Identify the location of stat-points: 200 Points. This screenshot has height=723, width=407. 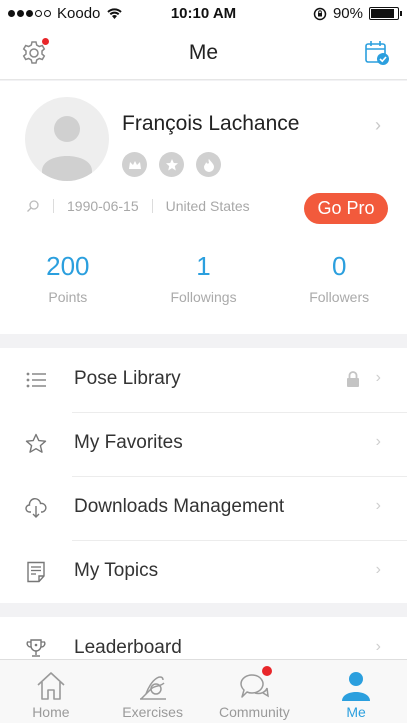
(68, 277).